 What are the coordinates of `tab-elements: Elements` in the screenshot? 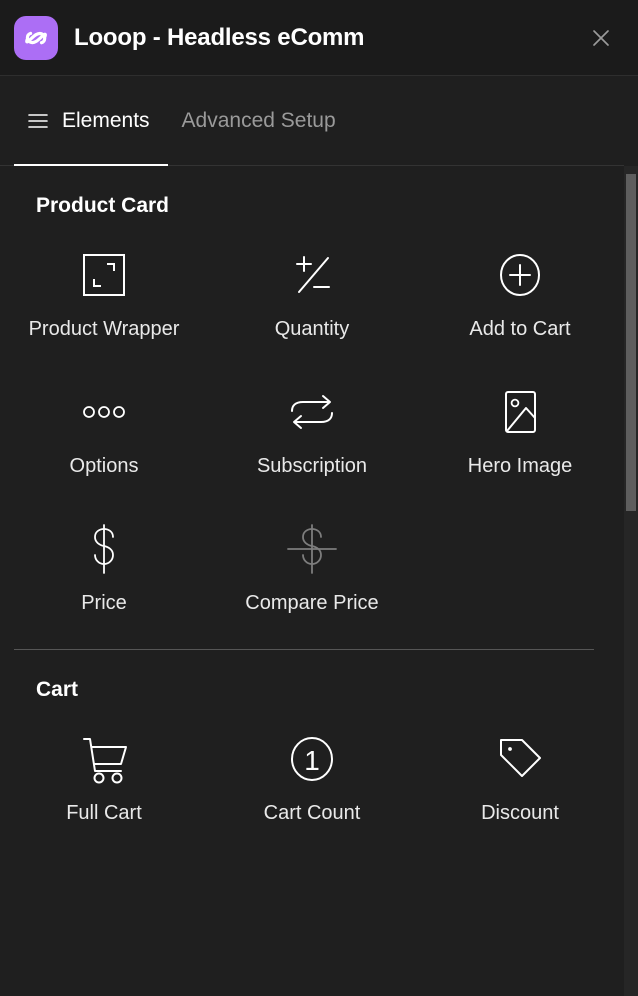 It's located at (91, 121).